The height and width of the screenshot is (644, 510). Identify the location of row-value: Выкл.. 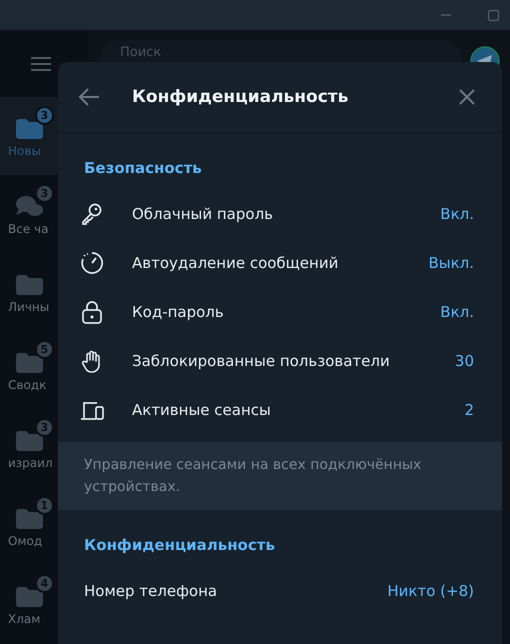
(451, 263).